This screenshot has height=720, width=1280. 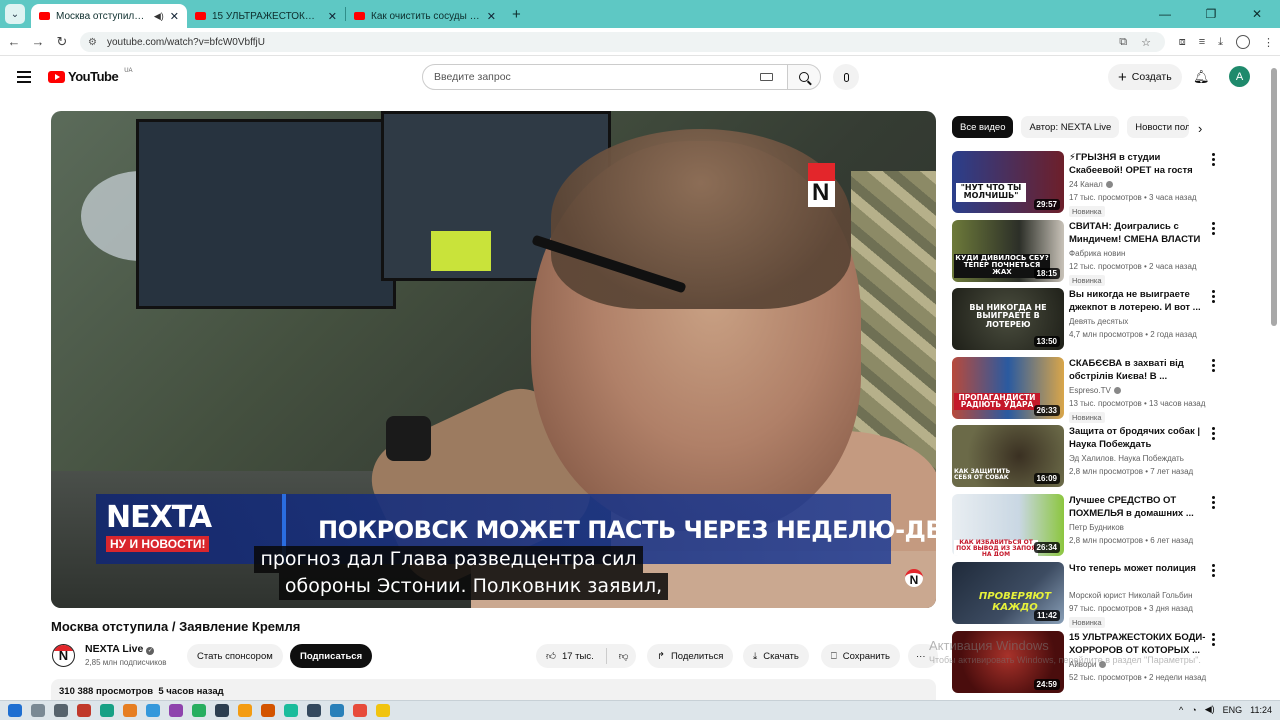 What do you see at coordinates (1091, 184) in the screenshot?
I see `channel-name: 24 Канал` at bounding box center [1091, 184].